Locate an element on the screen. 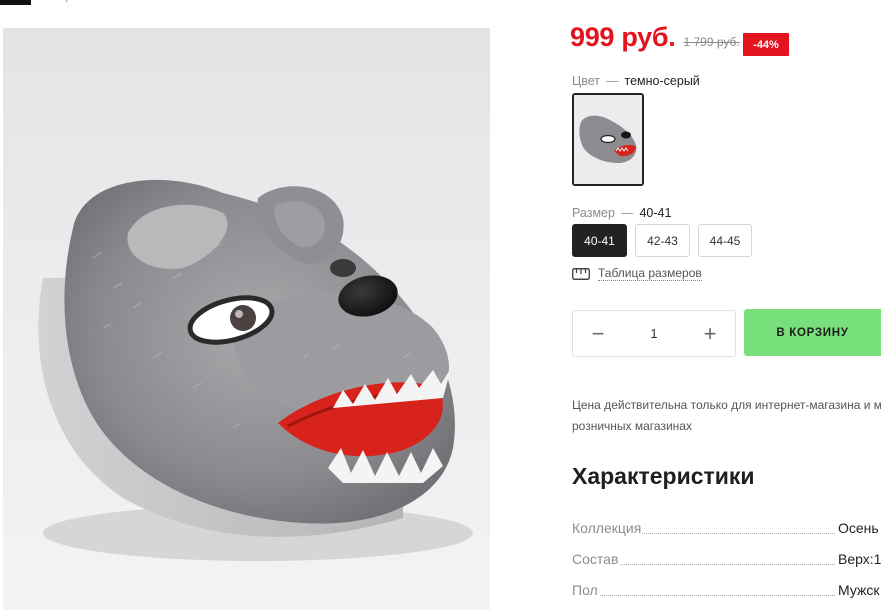  size-value: 40-41 is located at coordinates (655, 213).